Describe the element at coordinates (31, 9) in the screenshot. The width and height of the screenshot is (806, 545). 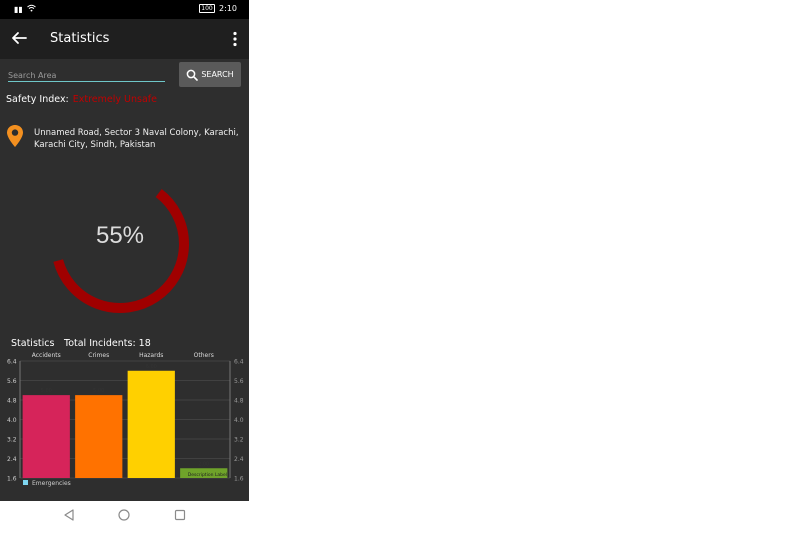
I see `wifi-icon` at that location.